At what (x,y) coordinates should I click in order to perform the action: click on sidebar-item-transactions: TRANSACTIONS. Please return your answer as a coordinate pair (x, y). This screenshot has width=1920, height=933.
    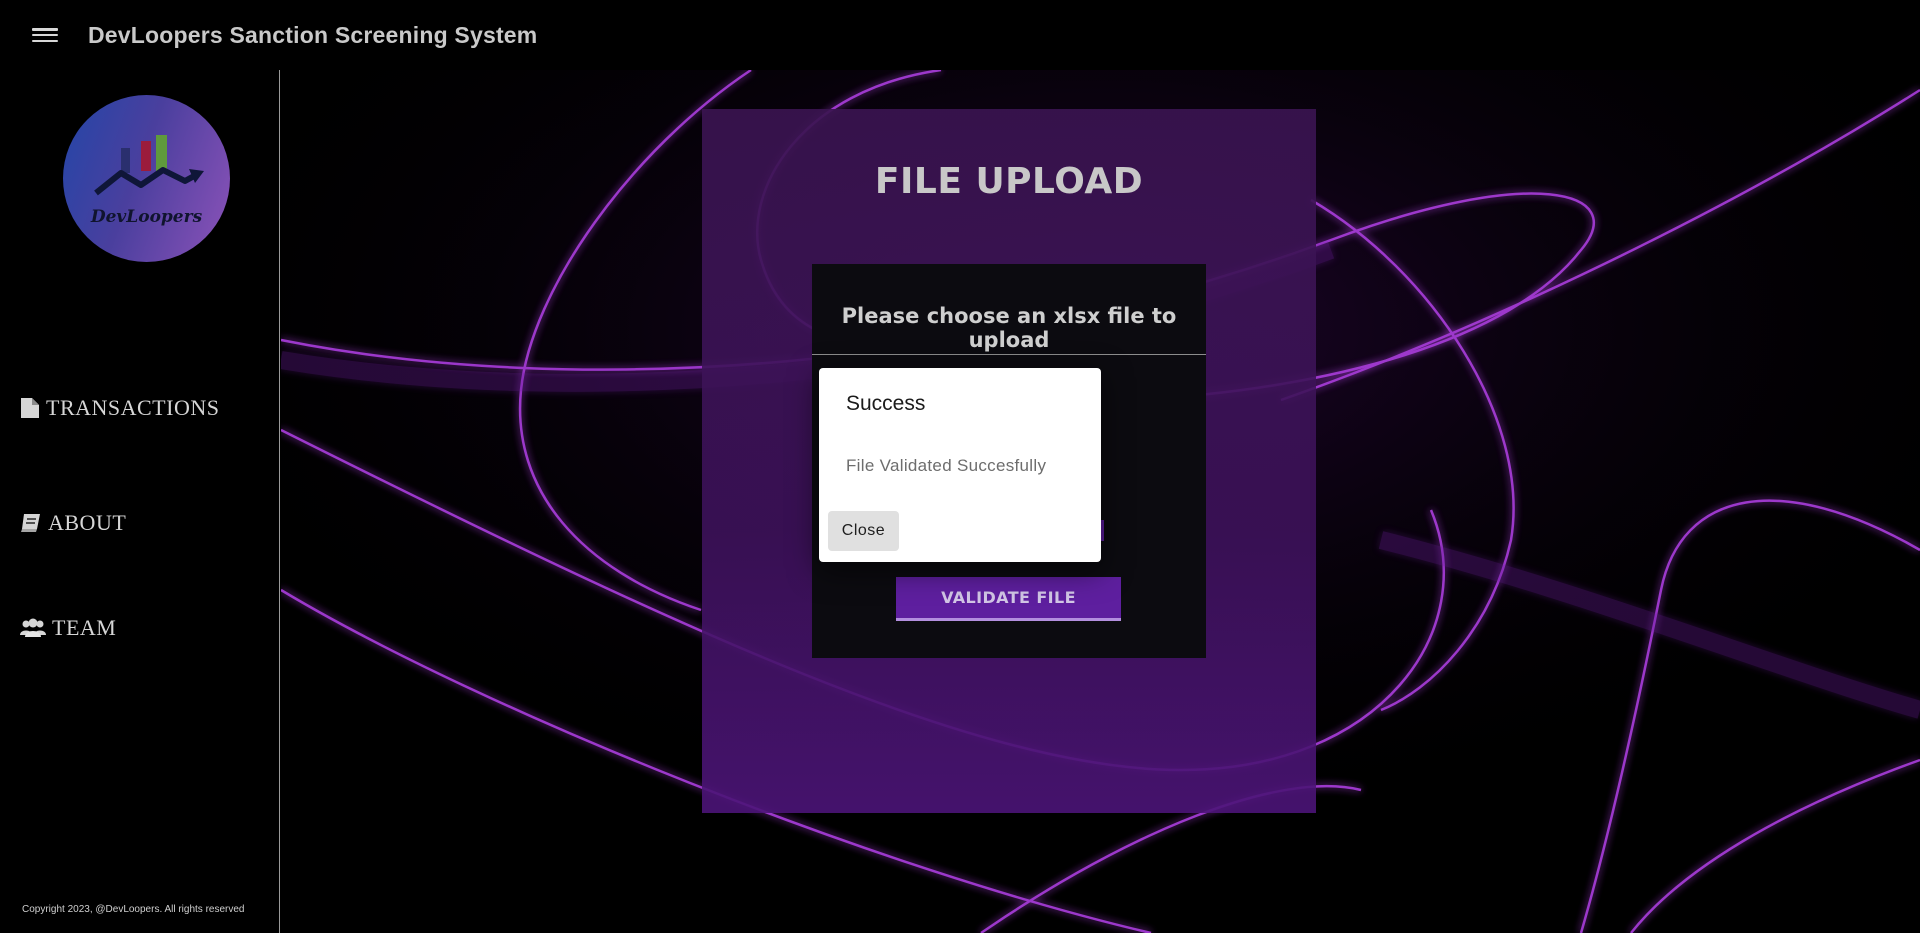
    Looking at the image, I should click on (119, 408).